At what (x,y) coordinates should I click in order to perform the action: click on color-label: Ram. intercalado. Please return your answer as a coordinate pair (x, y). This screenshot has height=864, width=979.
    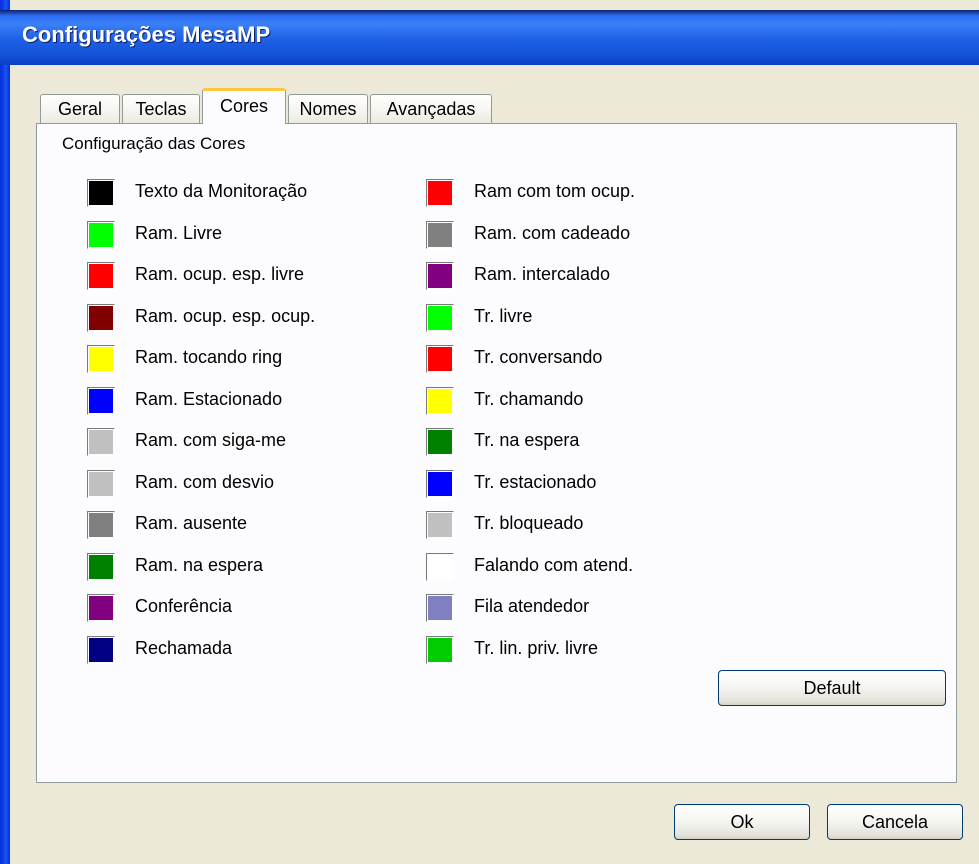
    Looking at the image, I should click on (542, 274).